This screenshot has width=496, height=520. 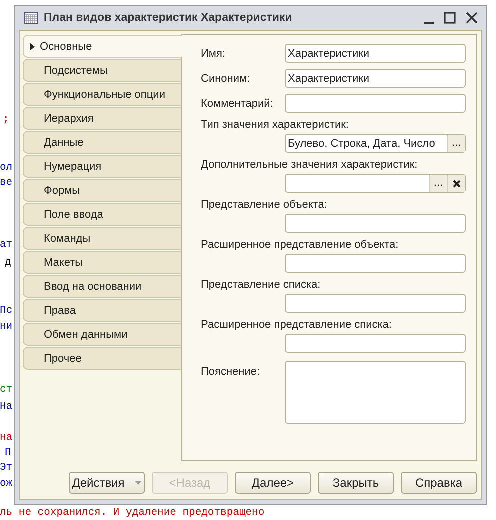 I want to click on actions-menu-button: Действия, so click(x=107, y=483).